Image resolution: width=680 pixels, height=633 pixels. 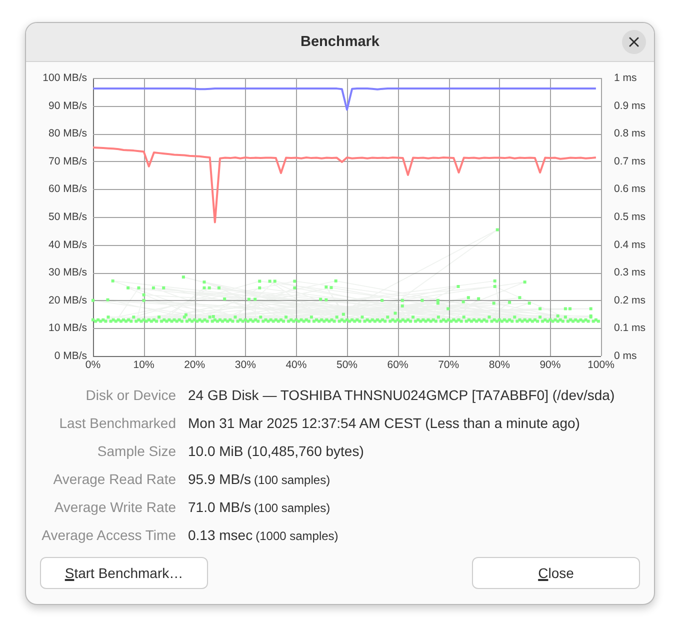 What do you see at coordinates (347, 365) in the screenshot?
I see `x-tick-label: 50%` at bounding box center [347, 365].